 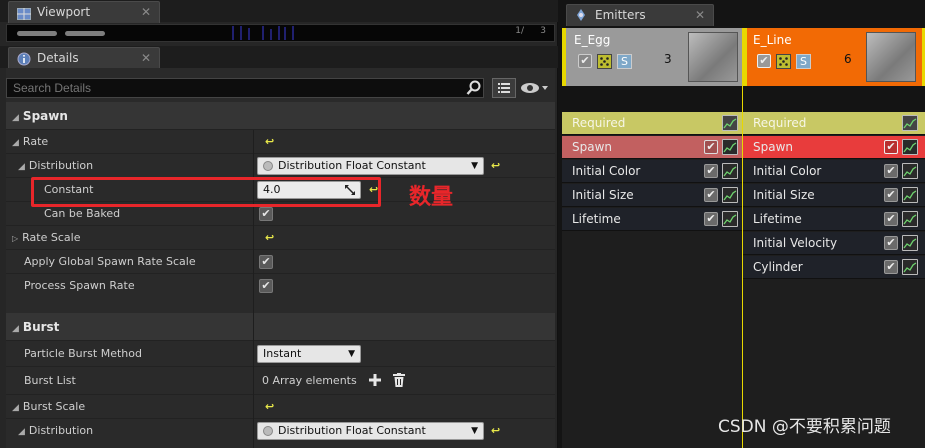 What do you see at coordinates (266, 214) in the screenshot?
I see `can-be-baked-checkbox: ✔` at bounding box center [266, 214].